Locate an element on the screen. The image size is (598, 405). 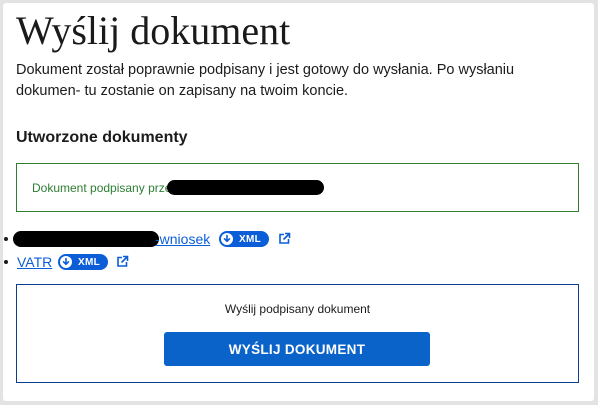
signed-status-text: Dokument podpisany przez is located at coordinates (105, 188).